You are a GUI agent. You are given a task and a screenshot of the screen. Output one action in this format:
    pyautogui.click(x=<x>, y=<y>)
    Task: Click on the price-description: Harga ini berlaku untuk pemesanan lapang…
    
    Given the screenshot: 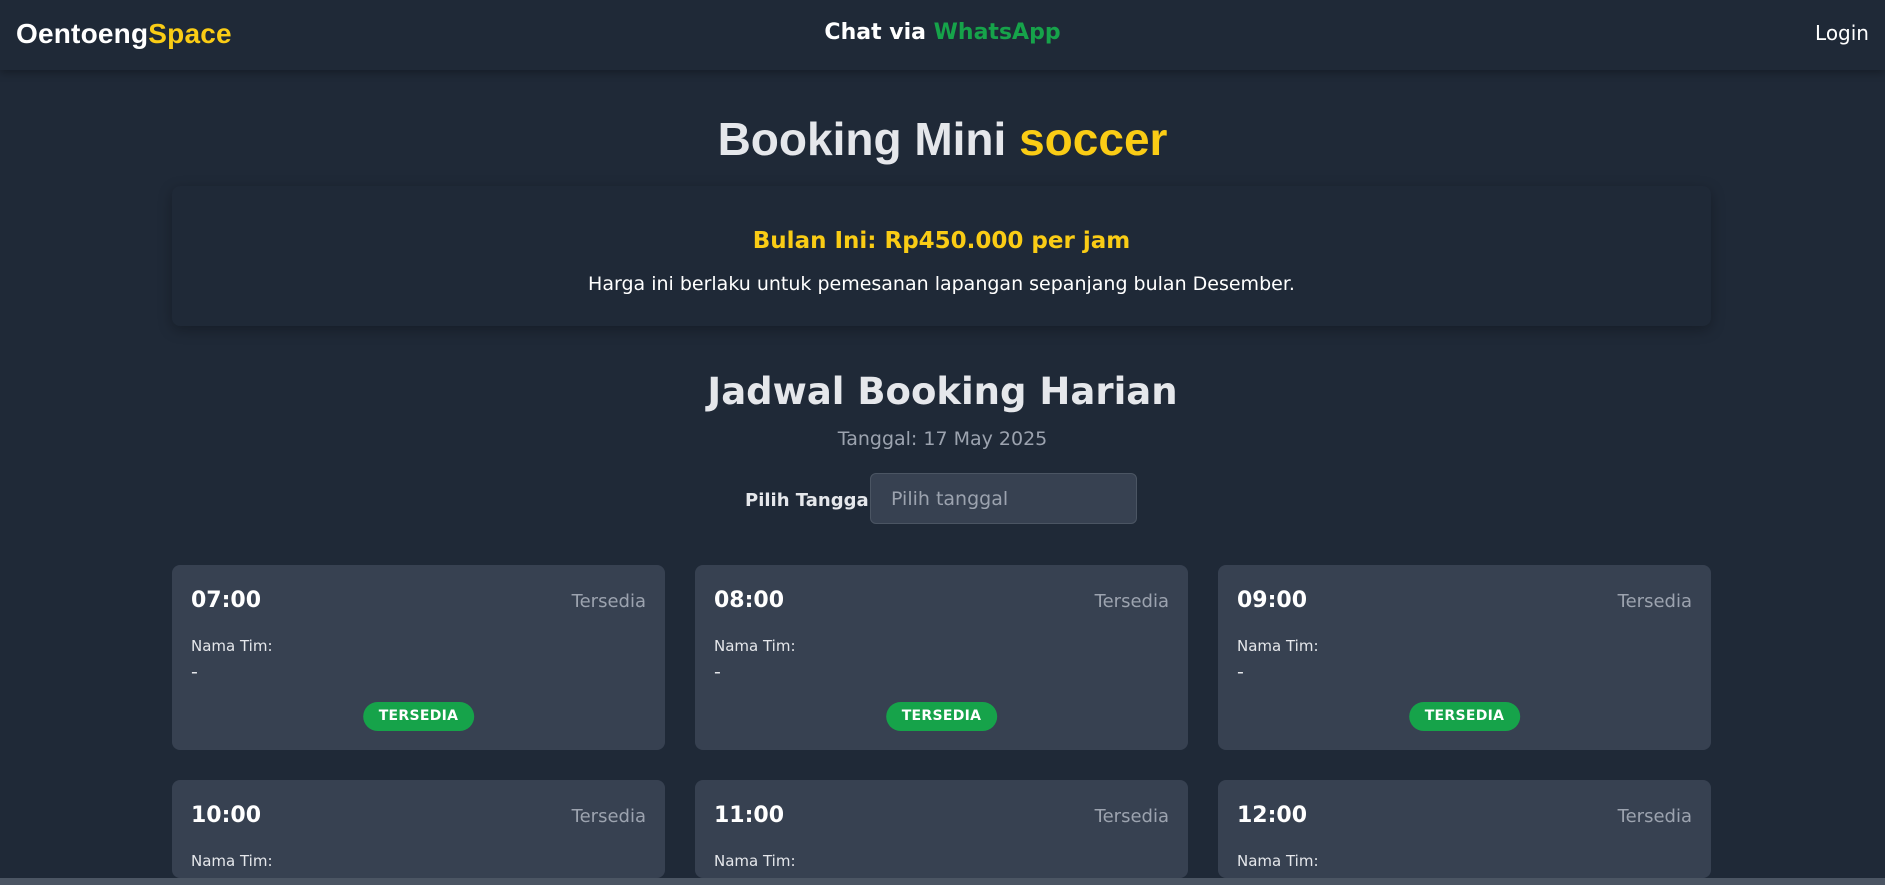 What is the action you would take?
    pyautogui.click(x=941, y=284)
    